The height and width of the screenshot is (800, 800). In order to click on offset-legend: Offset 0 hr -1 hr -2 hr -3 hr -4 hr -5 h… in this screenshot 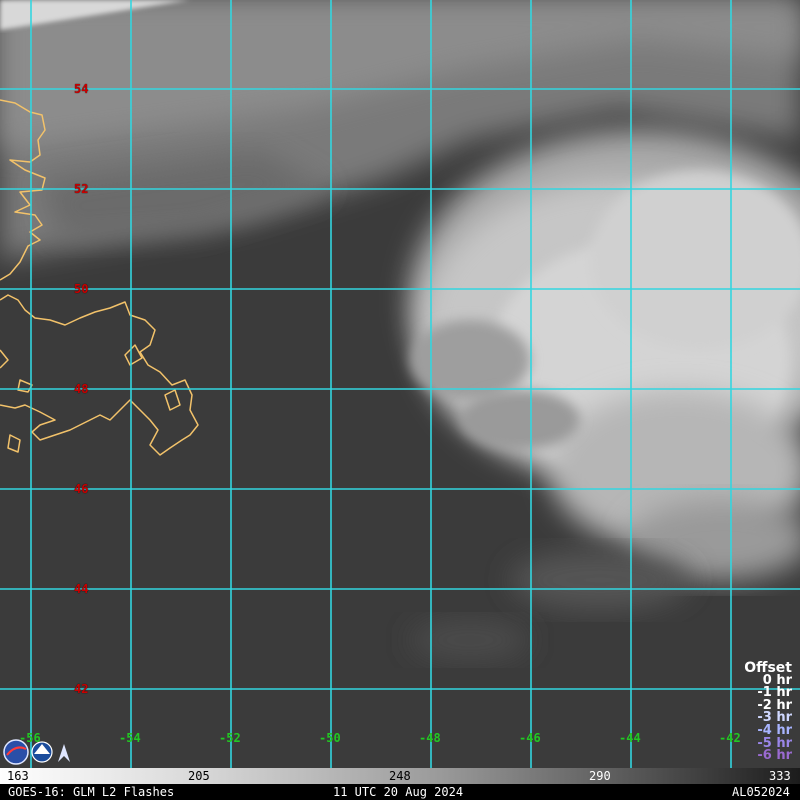, I will do `click(768, 712)`.